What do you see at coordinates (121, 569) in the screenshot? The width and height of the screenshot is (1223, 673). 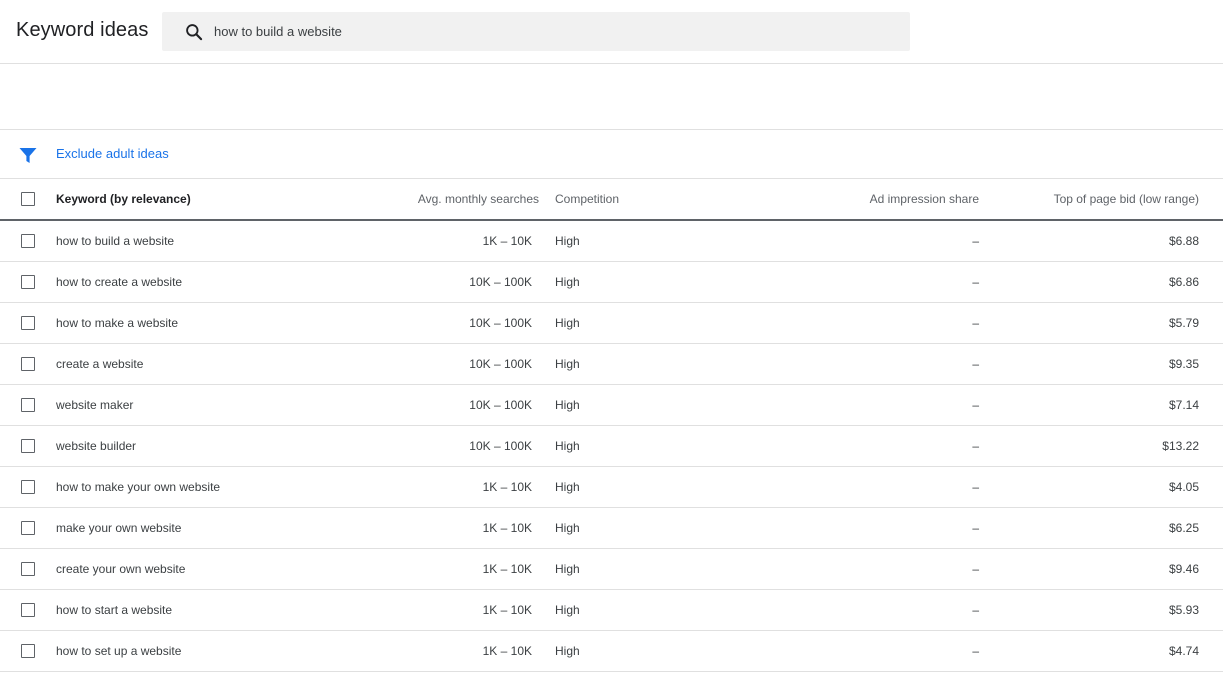 I see `keyword-cell: create your own website` at bounding box center [121, 569].